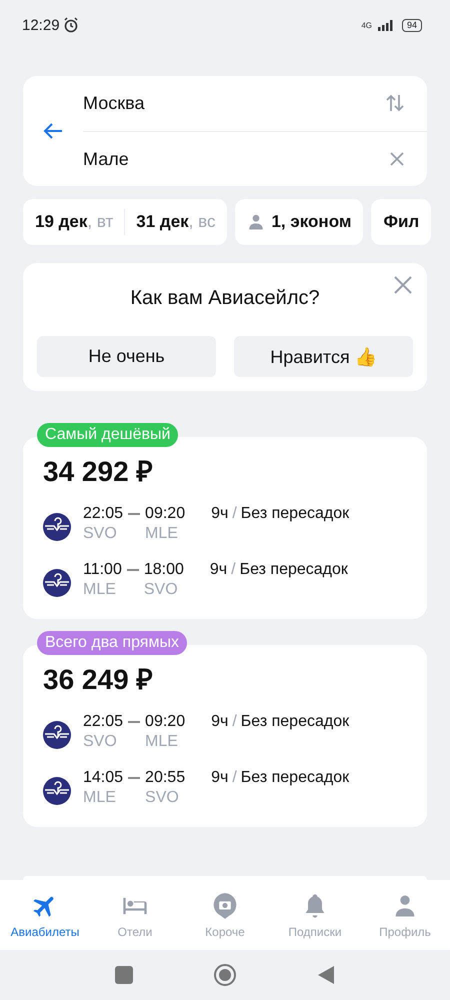 The height and width of the screenshot is (1000, 450). Describe the element at coordinates (397, 159) in the screenshot. I see `clear-icon` at that location.